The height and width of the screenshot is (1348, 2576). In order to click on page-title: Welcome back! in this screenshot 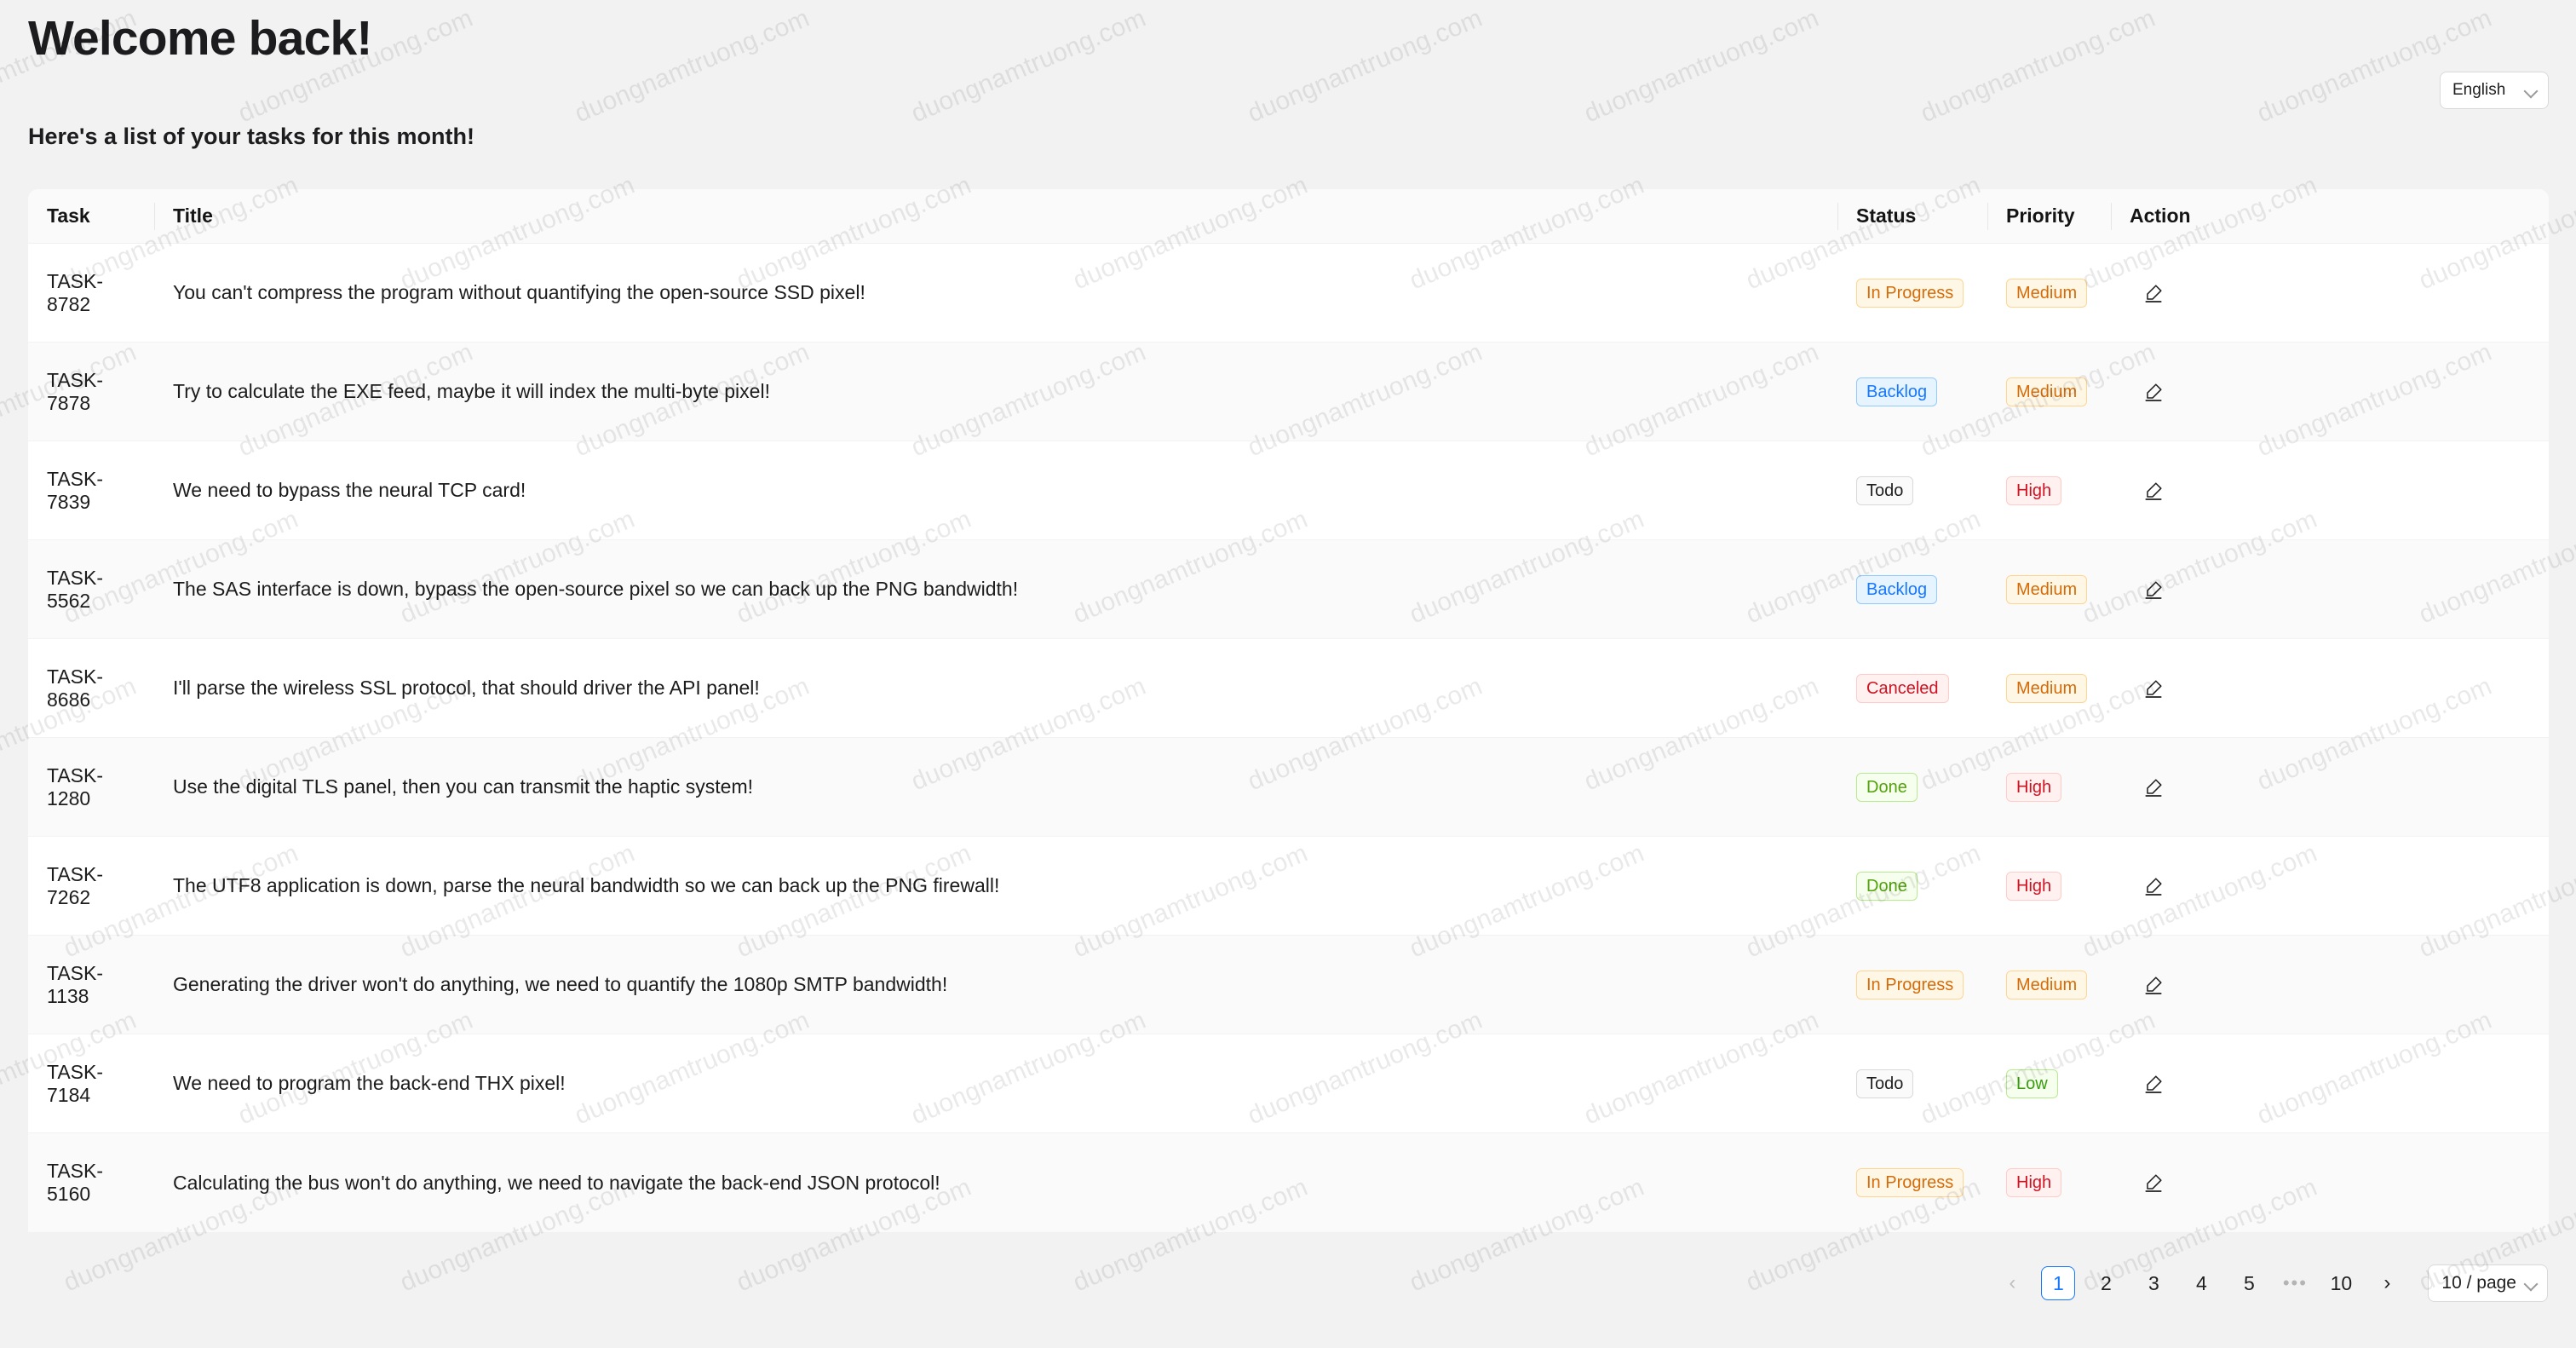, I will do `click(200, 38)`.